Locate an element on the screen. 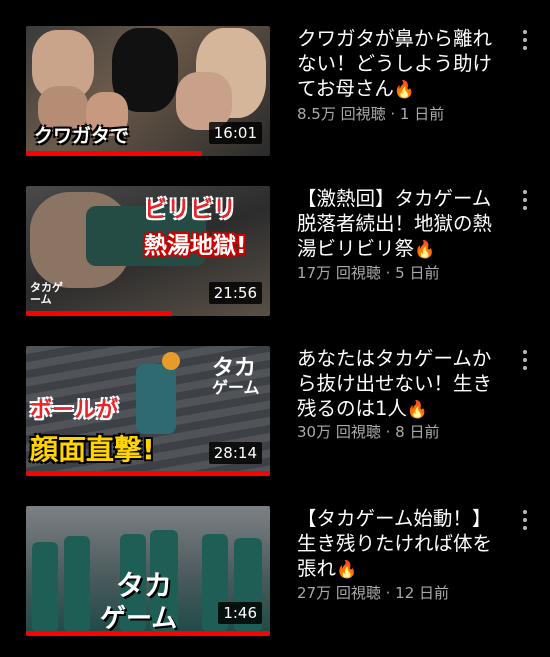 The width and height of the screenshot is (550, 657). duration-badge: 16:01 is located at coordinates (235, 133).